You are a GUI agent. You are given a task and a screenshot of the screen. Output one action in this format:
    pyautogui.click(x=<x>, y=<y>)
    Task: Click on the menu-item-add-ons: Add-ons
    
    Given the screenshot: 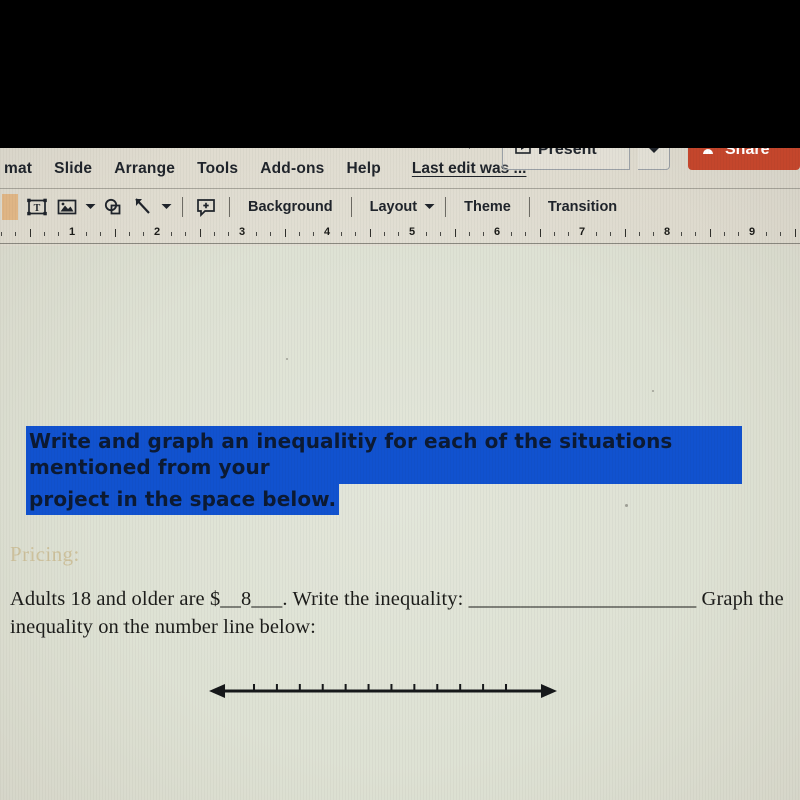 What is the action you would take?
    pyautogui.click(x=292, y=169)
    